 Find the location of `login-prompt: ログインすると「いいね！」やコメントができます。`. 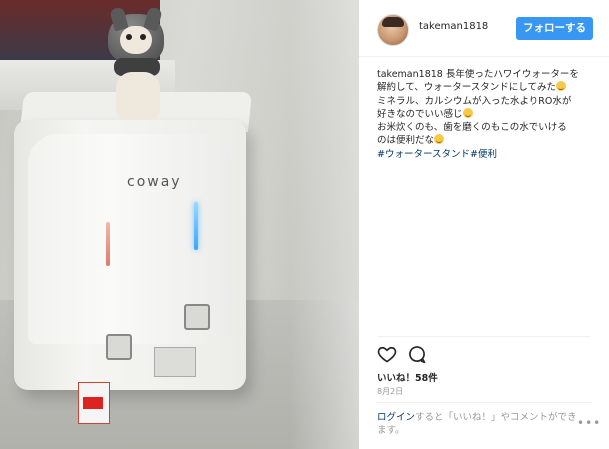

login-prompt: ログインすると「いいね！」やコメントができます。 is located at coordinates (477, 424).